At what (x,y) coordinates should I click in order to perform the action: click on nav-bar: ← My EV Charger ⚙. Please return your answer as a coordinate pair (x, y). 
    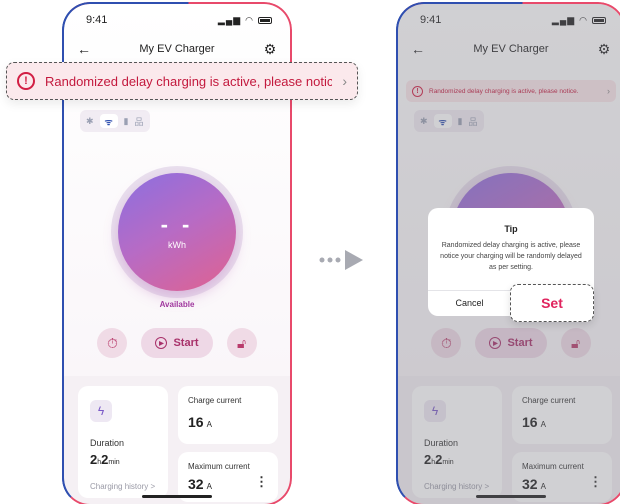
    Looking at the image, I should click on (177, 49).